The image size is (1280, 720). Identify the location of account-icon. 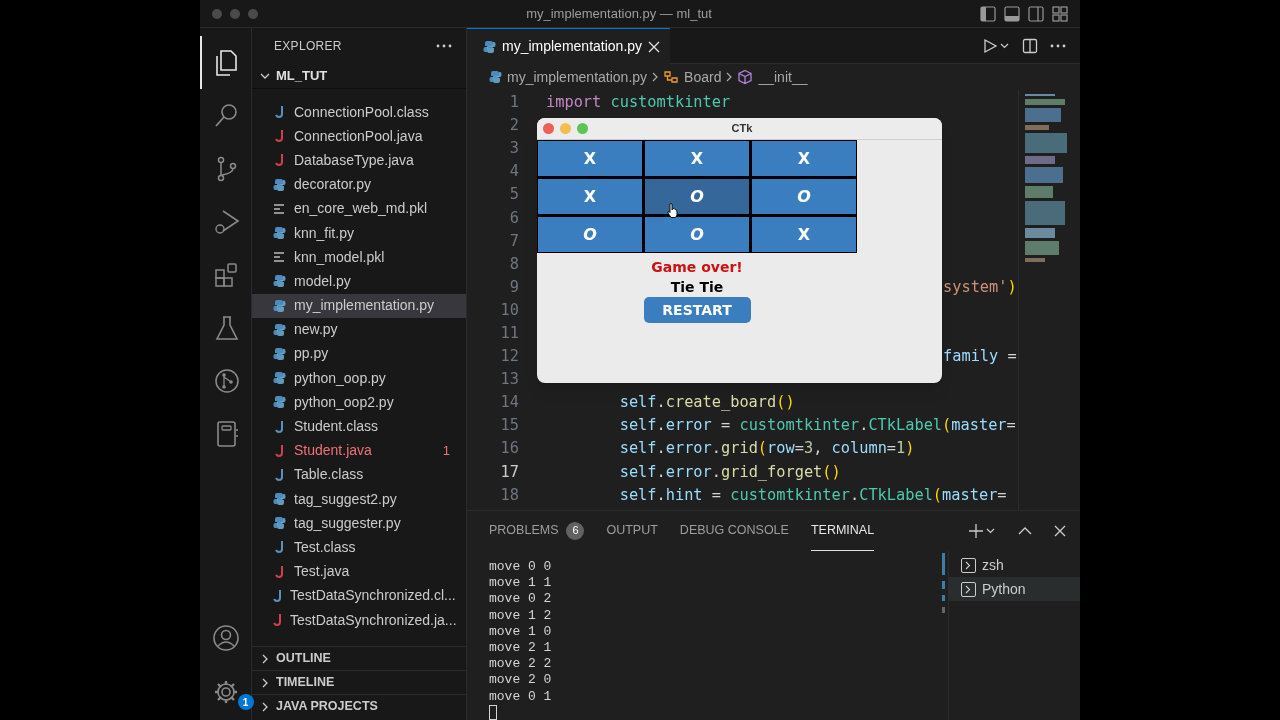
(225, 638).